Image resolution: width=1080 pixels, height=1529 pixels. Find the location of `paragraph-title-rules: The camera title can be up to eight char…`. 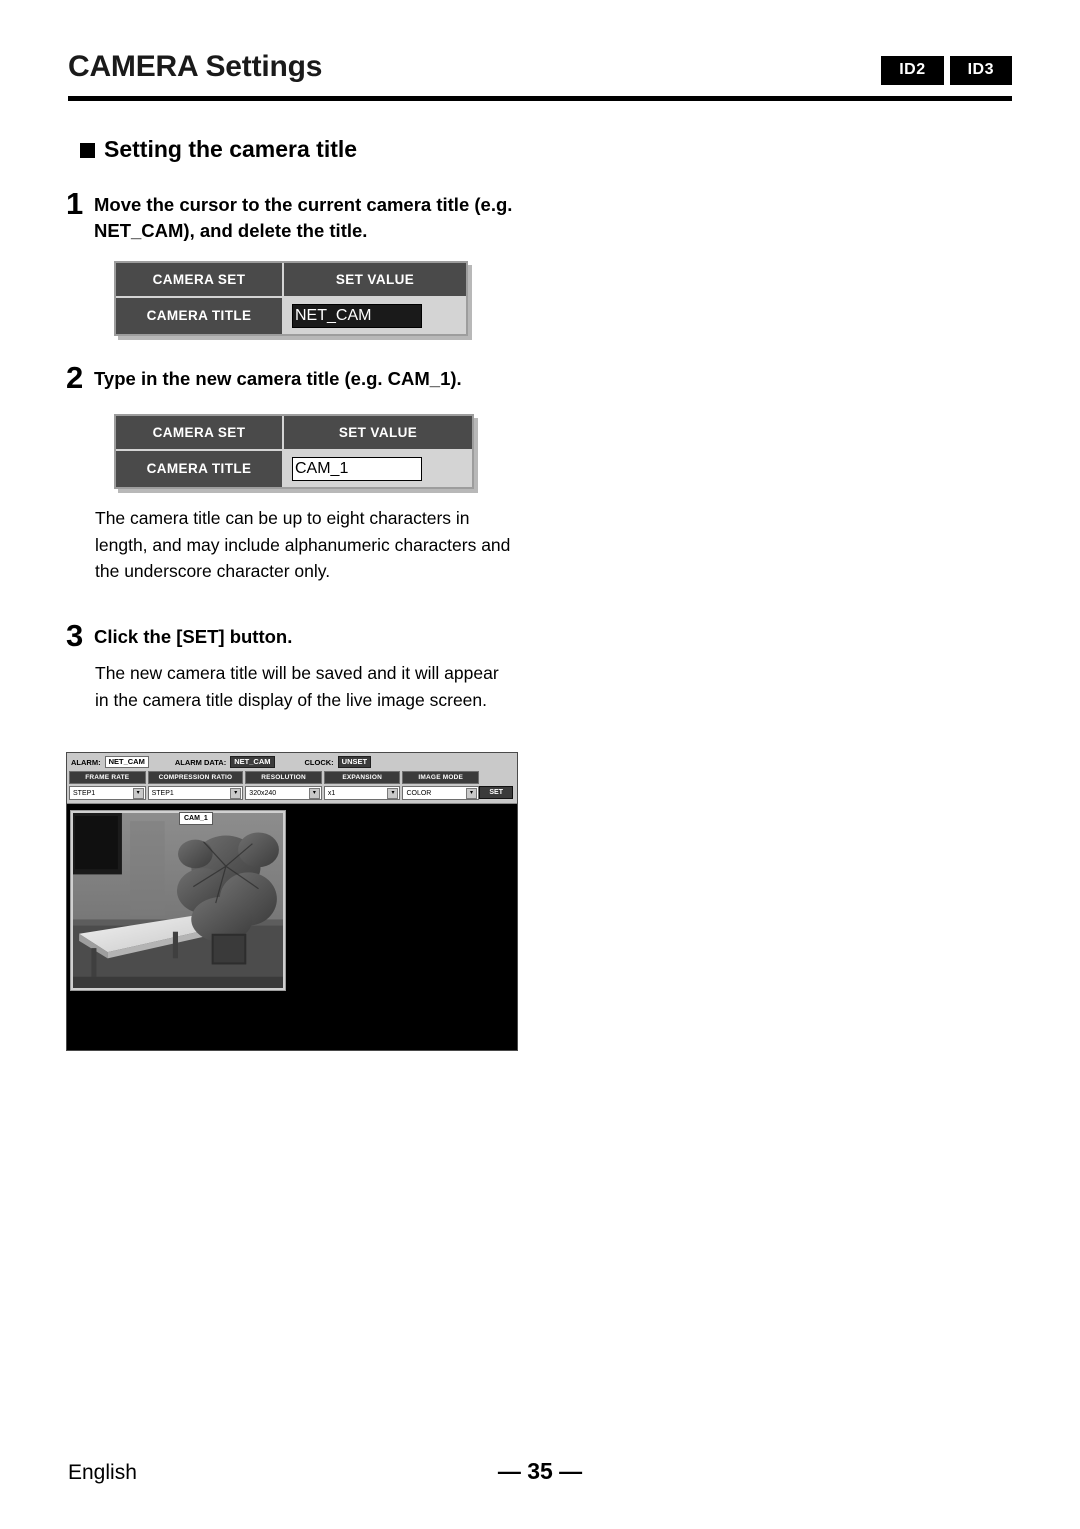

paragraph-title-rules: The camera title can be up to eight char… is located at coordinates (303, 545).